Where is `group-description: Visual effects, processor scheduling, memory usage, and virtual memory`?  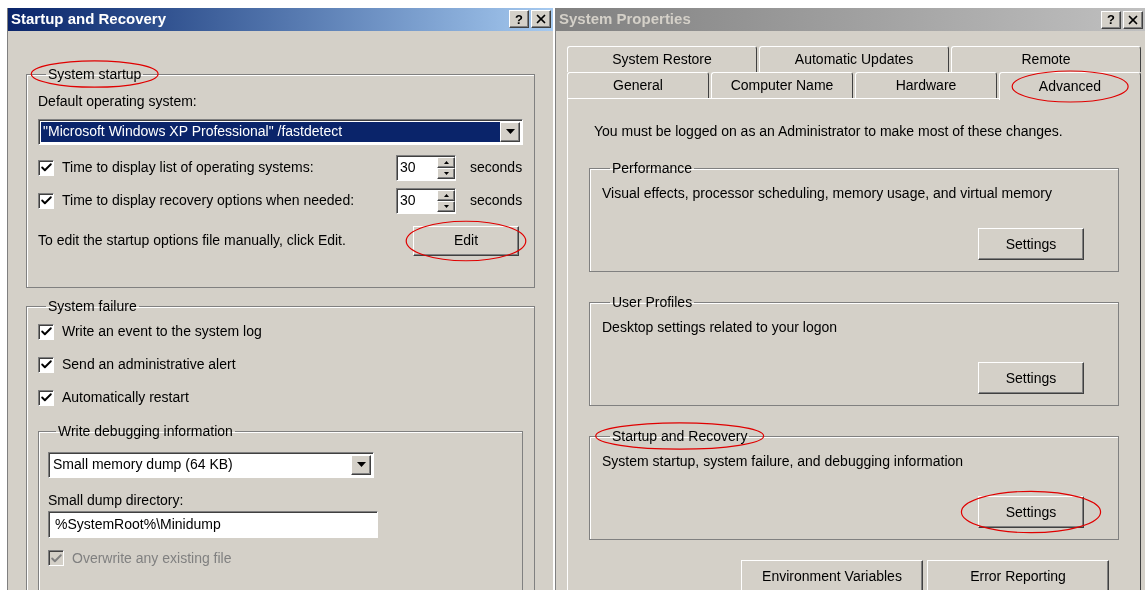
group-description: Visual effects, processor scheduling, memory usage, and virtual memory is located at coordinates (828, 193).